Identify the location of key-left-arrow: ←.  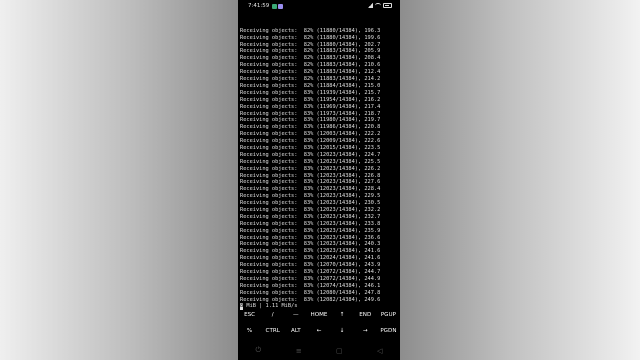
(318, 331).